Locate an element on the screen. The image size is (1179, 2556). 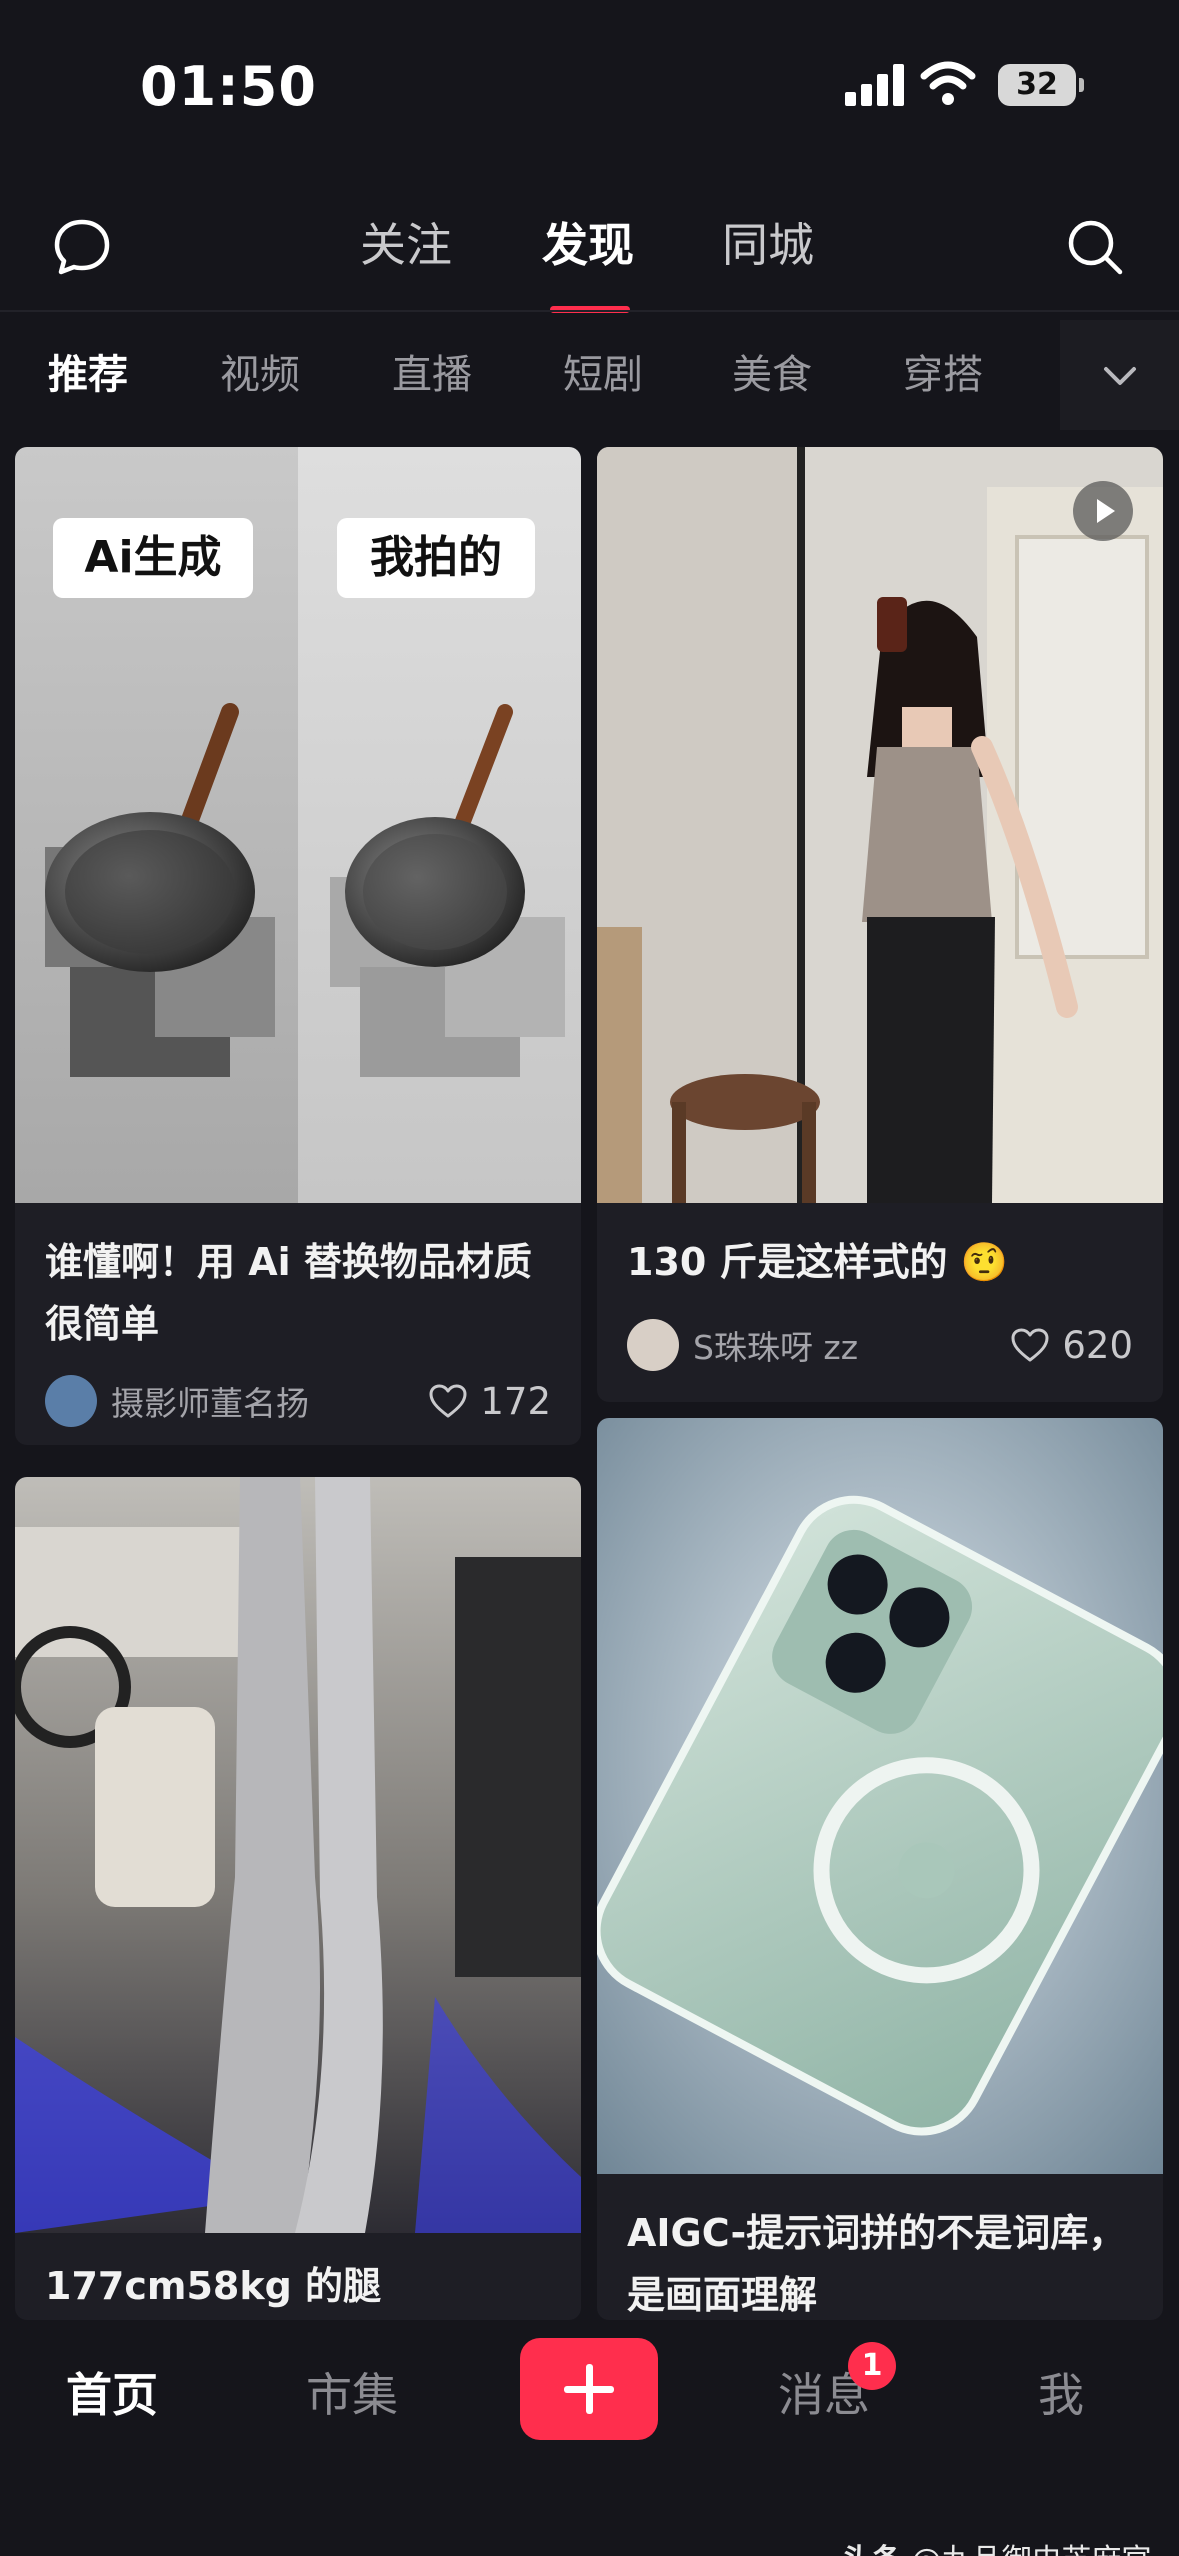
card-author: S珠珠呀 zz is located at coordinates (742, 1345).